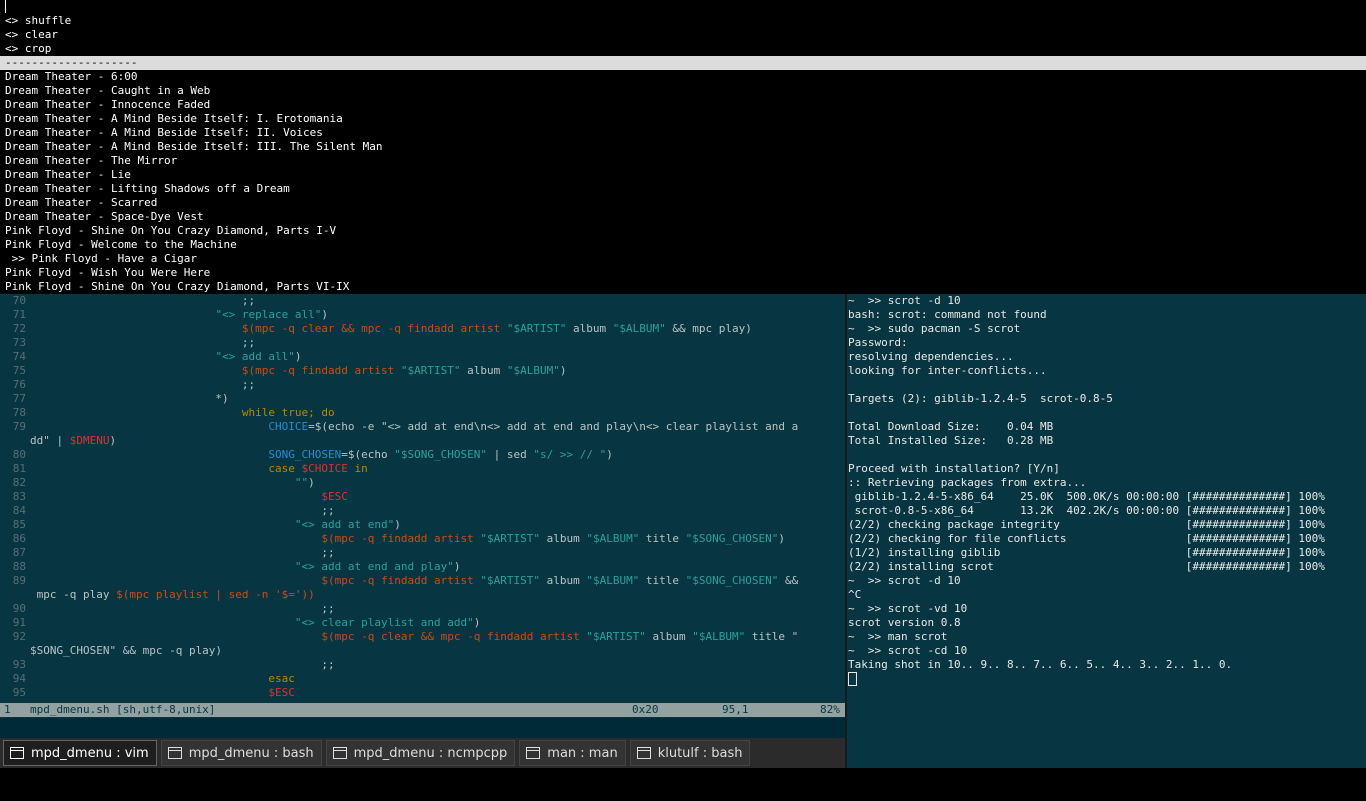  I want to click on dmenu-song-item: Dream Theater - Scarred, so click(683, 203).